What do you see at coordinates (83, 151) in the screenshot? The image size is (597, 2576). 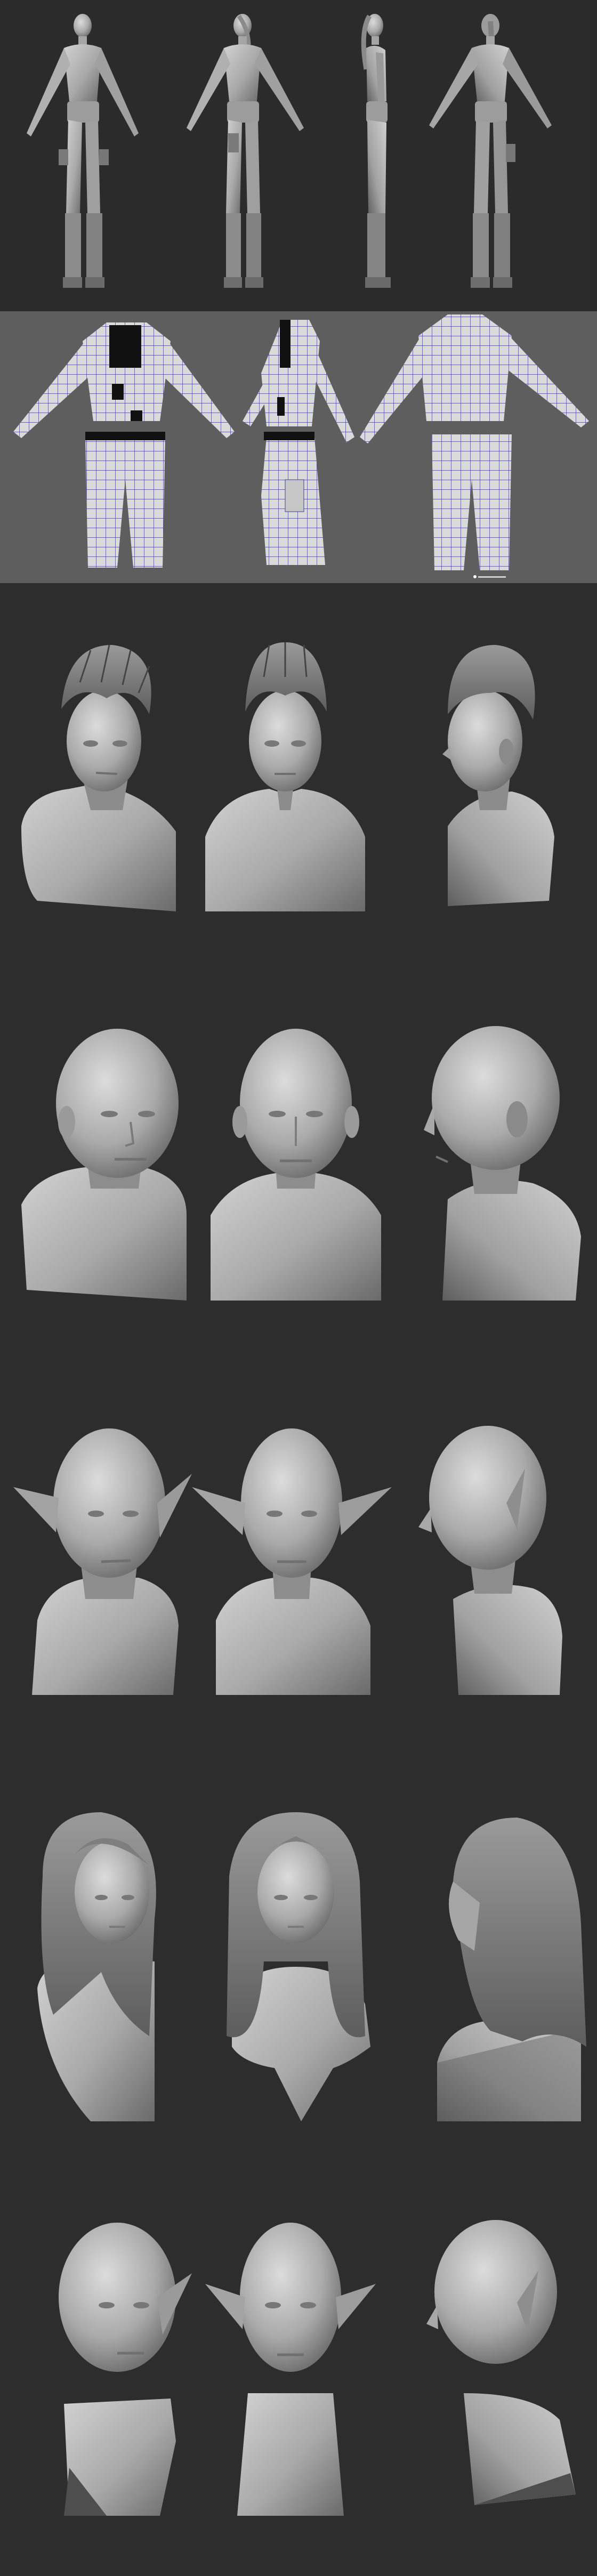 I see `figure-front` at bounding box center [83, 151].